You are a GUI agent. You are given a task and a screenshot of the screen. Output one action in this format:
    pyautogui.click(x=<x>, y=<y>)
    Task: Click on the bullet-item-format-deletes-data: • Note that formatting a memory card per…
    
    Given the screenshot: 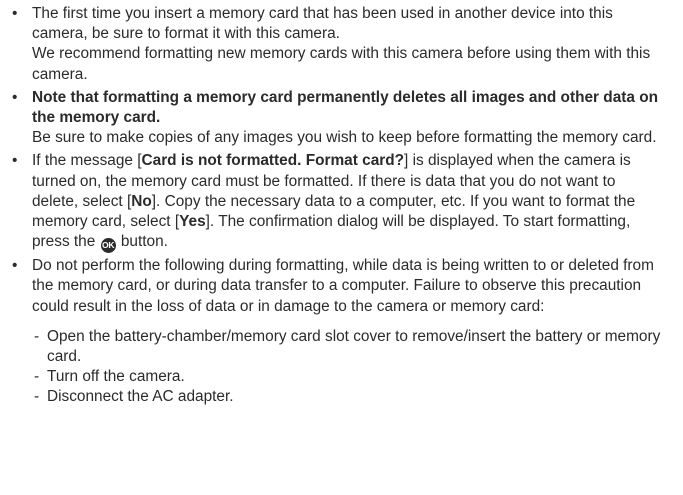 What is the action you would take?
    pyautogui.click(x=331, y=118)
    